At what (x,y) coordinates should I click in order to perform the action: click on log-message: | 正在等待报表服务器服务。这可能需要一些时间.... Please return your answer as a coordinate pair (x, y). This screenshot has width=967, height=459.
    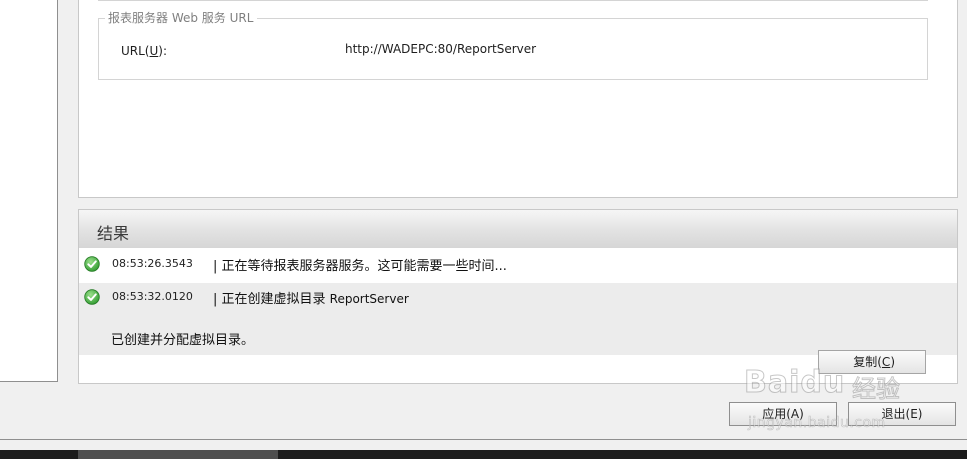
    Looking at the image, I should click on (360, 266).